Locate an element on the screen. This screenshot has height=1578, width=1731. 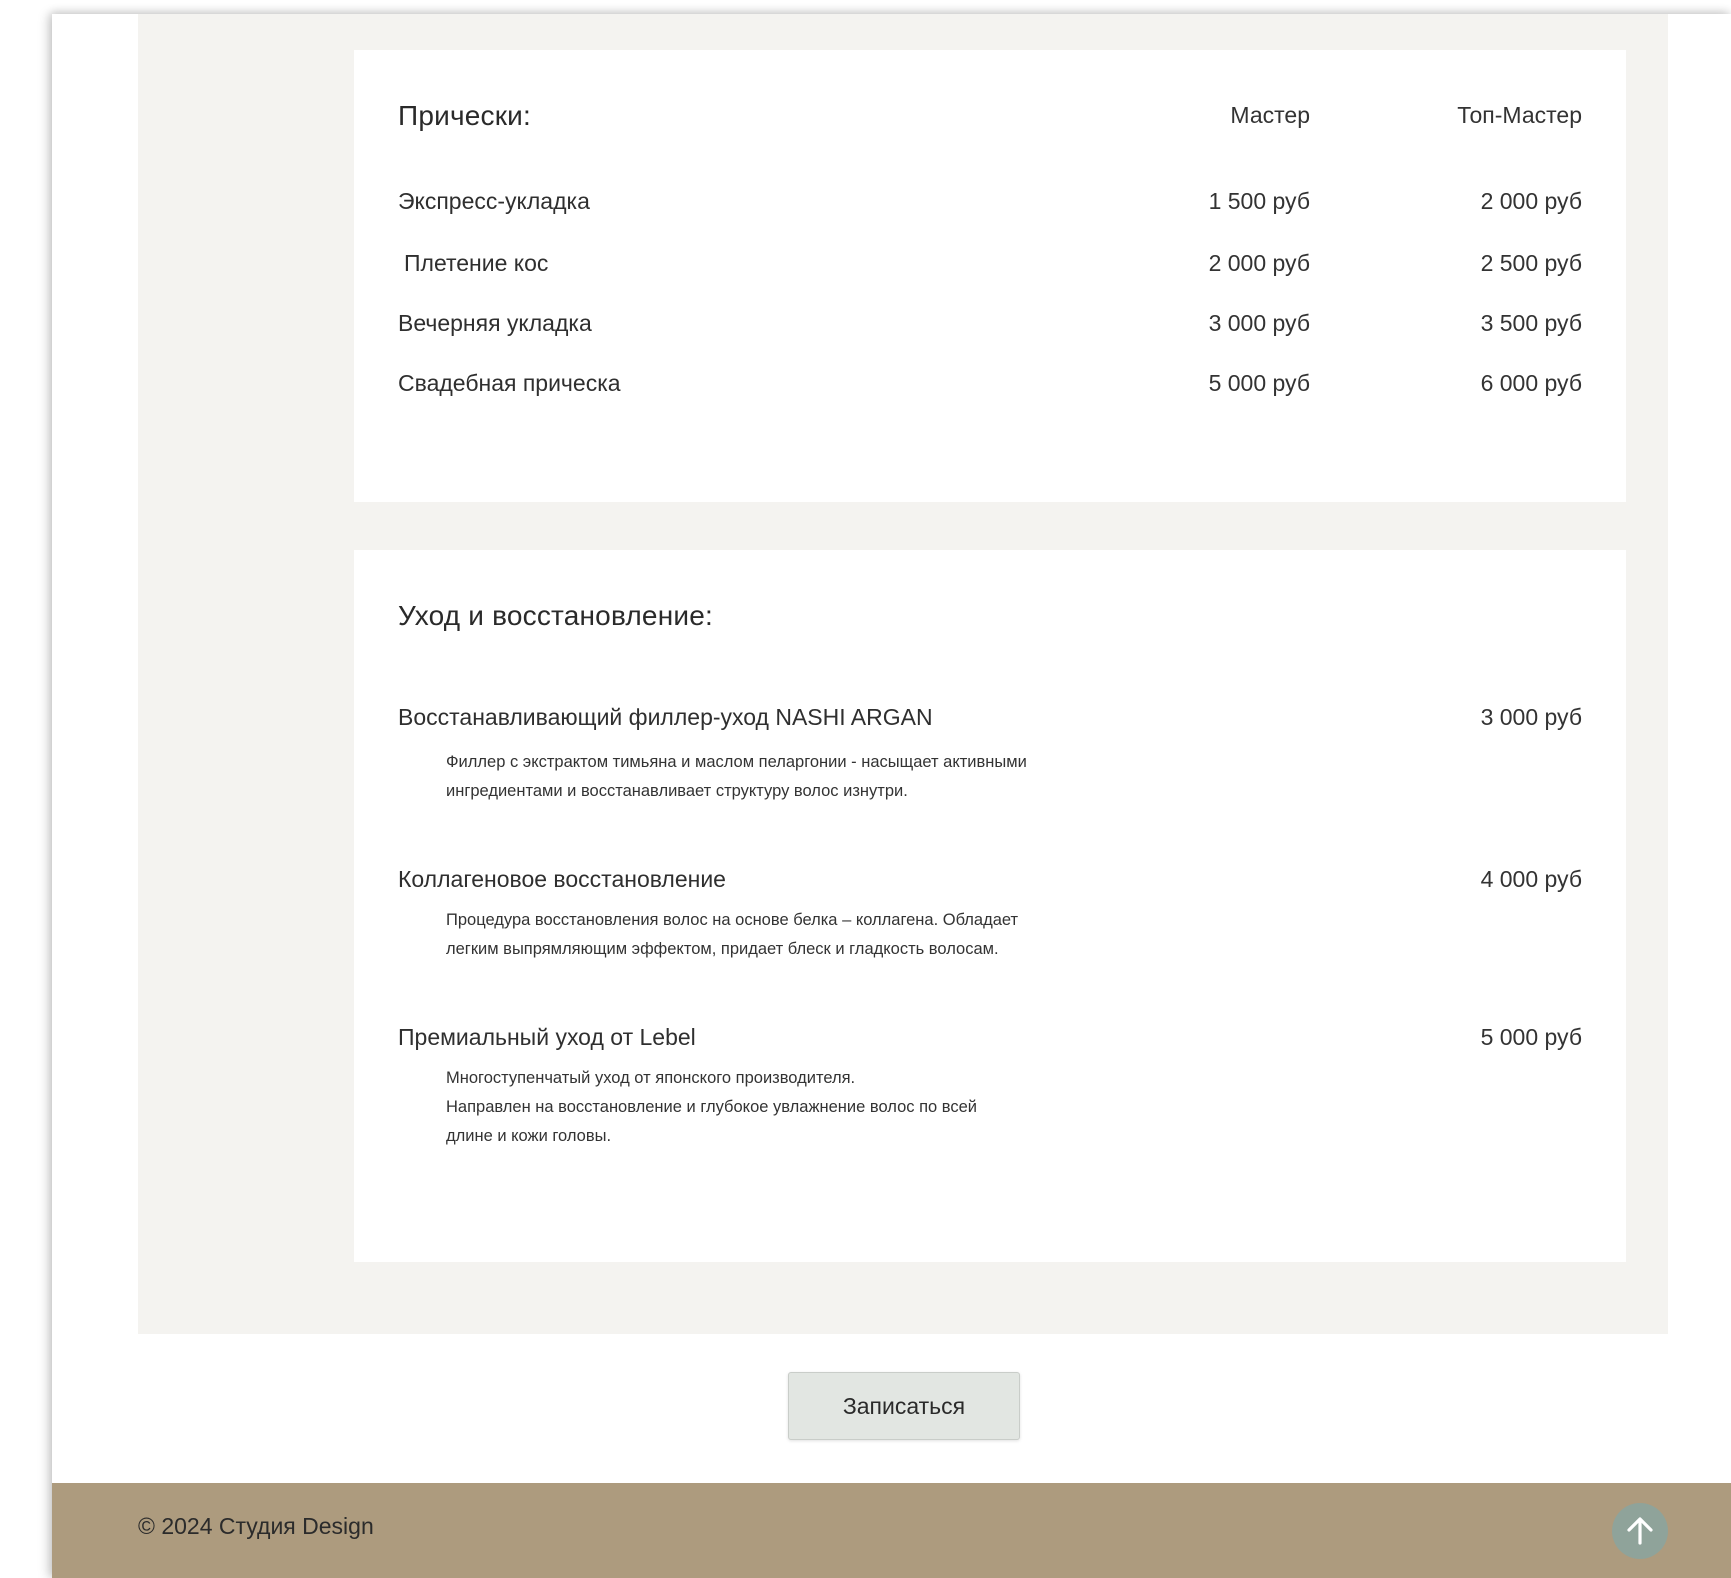
price-master: 2 000 руб is located at coordinates (1259, 263).